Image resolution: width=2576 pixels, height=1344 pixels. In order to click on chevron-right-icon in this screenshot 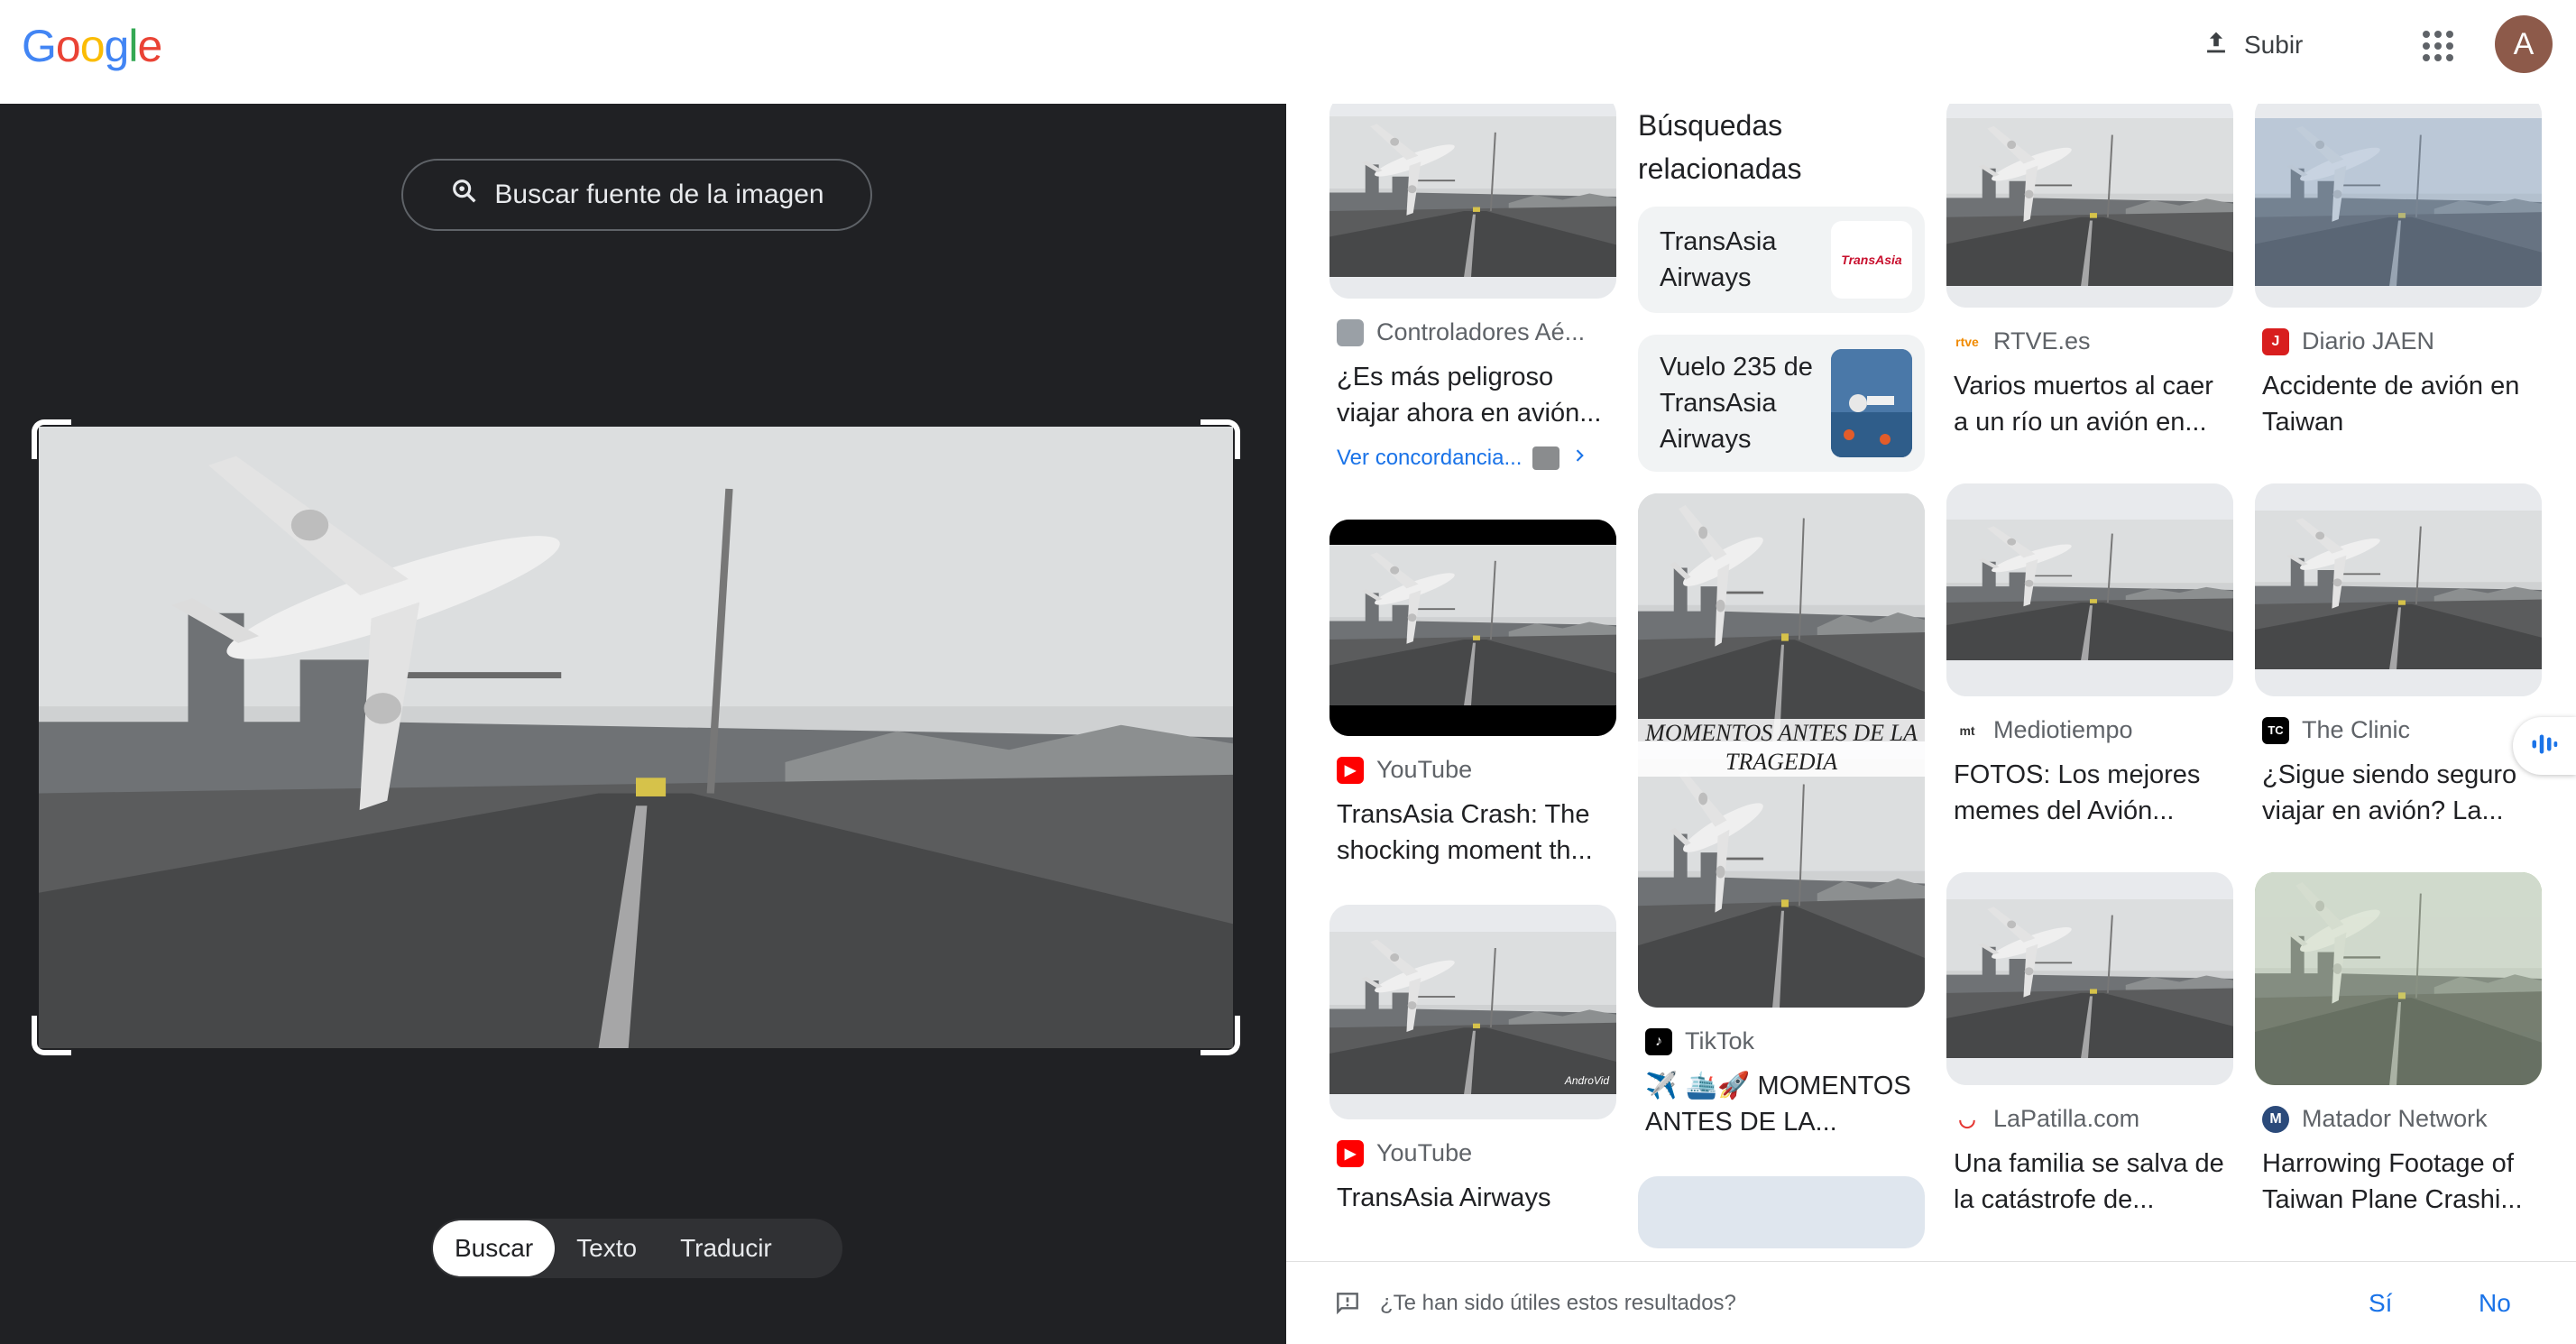, I will do `click(1579, 458)`.